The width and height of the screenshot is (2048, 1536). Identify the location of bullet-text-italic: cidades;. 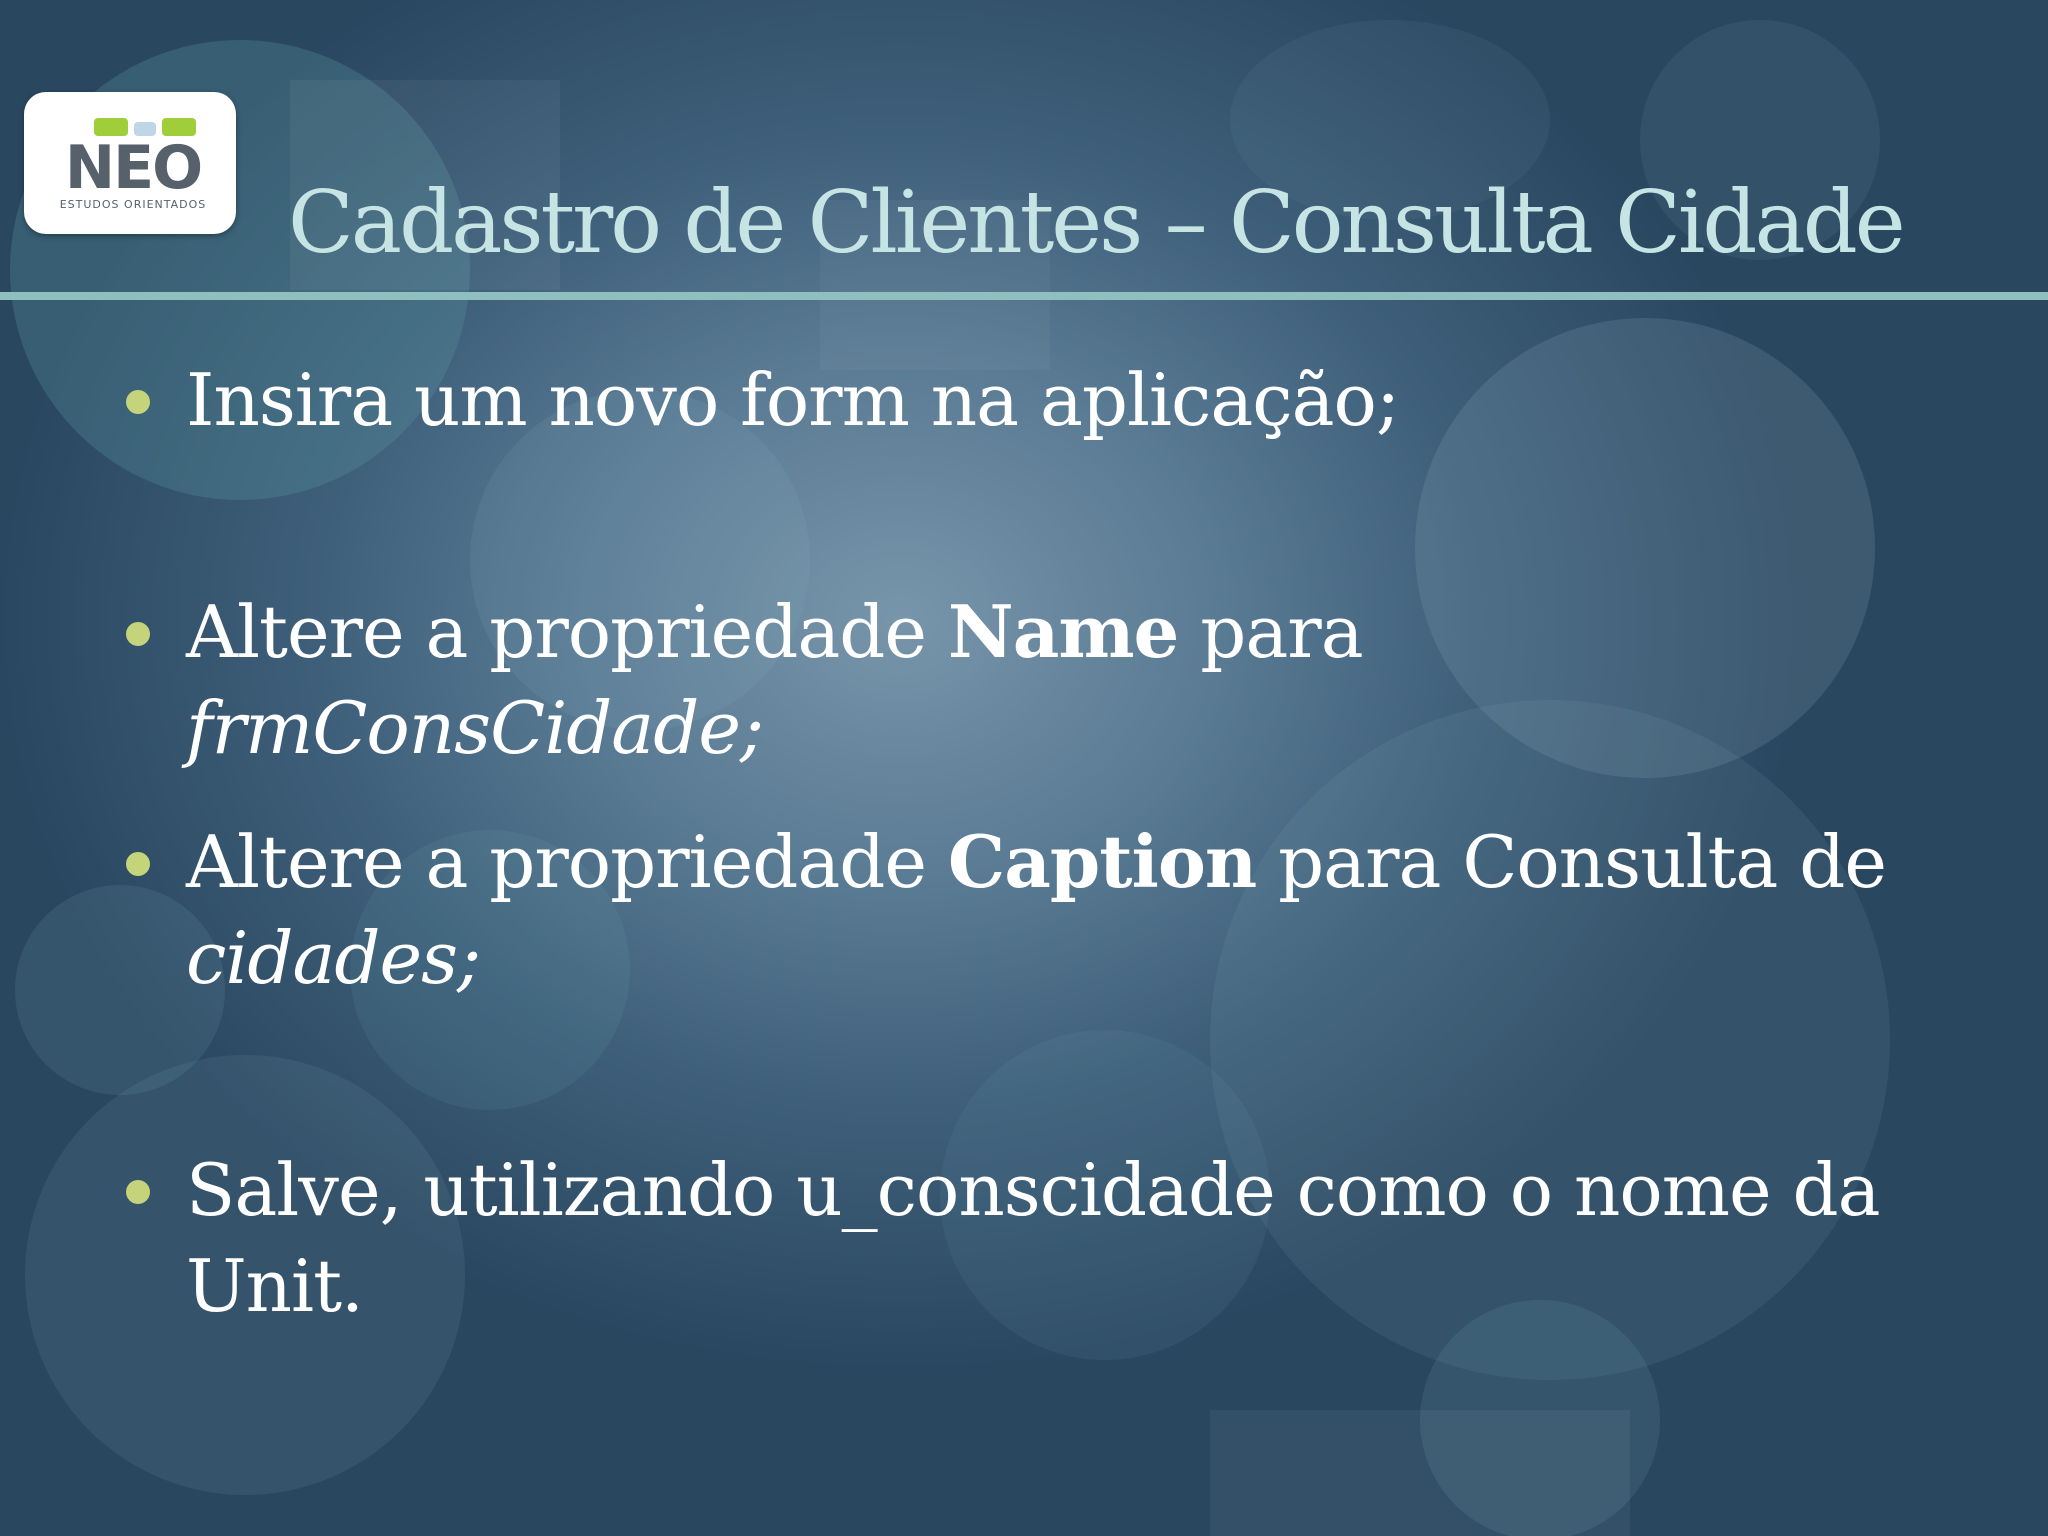
(333, 958).